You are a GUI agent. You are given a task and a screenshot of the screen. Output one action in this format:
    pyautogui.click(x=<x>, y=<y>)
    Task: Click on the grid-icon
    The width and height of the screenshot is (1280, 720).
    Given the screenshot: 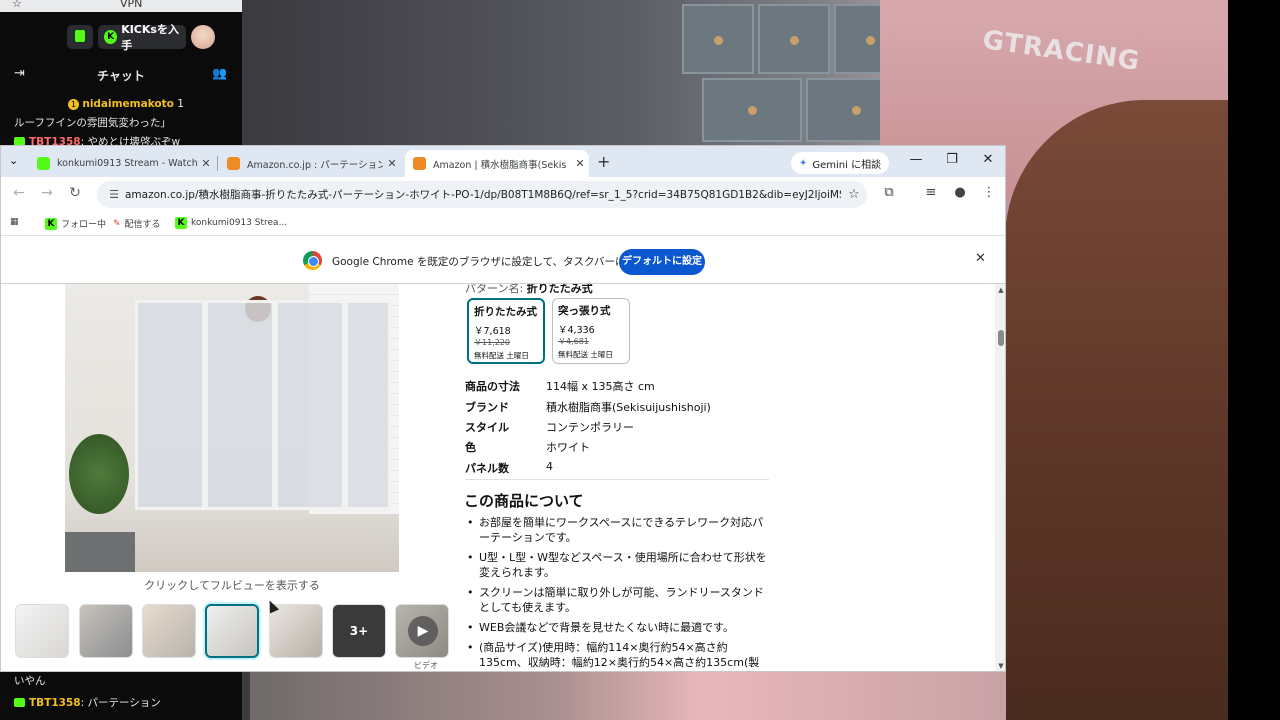 What is the action you would take?
    pyautogui.click(x=80, y=36)
    